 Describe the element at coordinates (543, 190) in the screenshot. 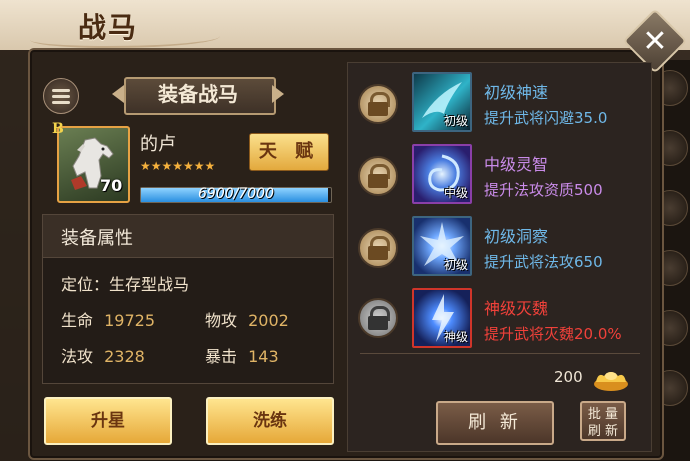

I see `skill-desc: 提升法攻资质500` at that location.